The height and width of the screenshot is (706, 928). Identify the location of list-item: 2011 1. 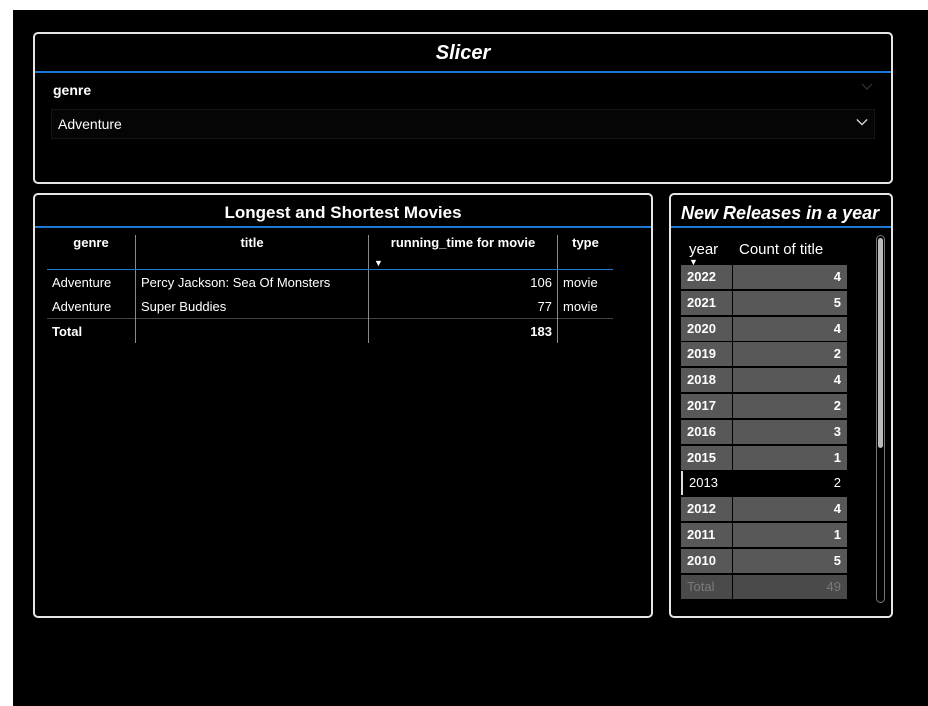
(764, 535).